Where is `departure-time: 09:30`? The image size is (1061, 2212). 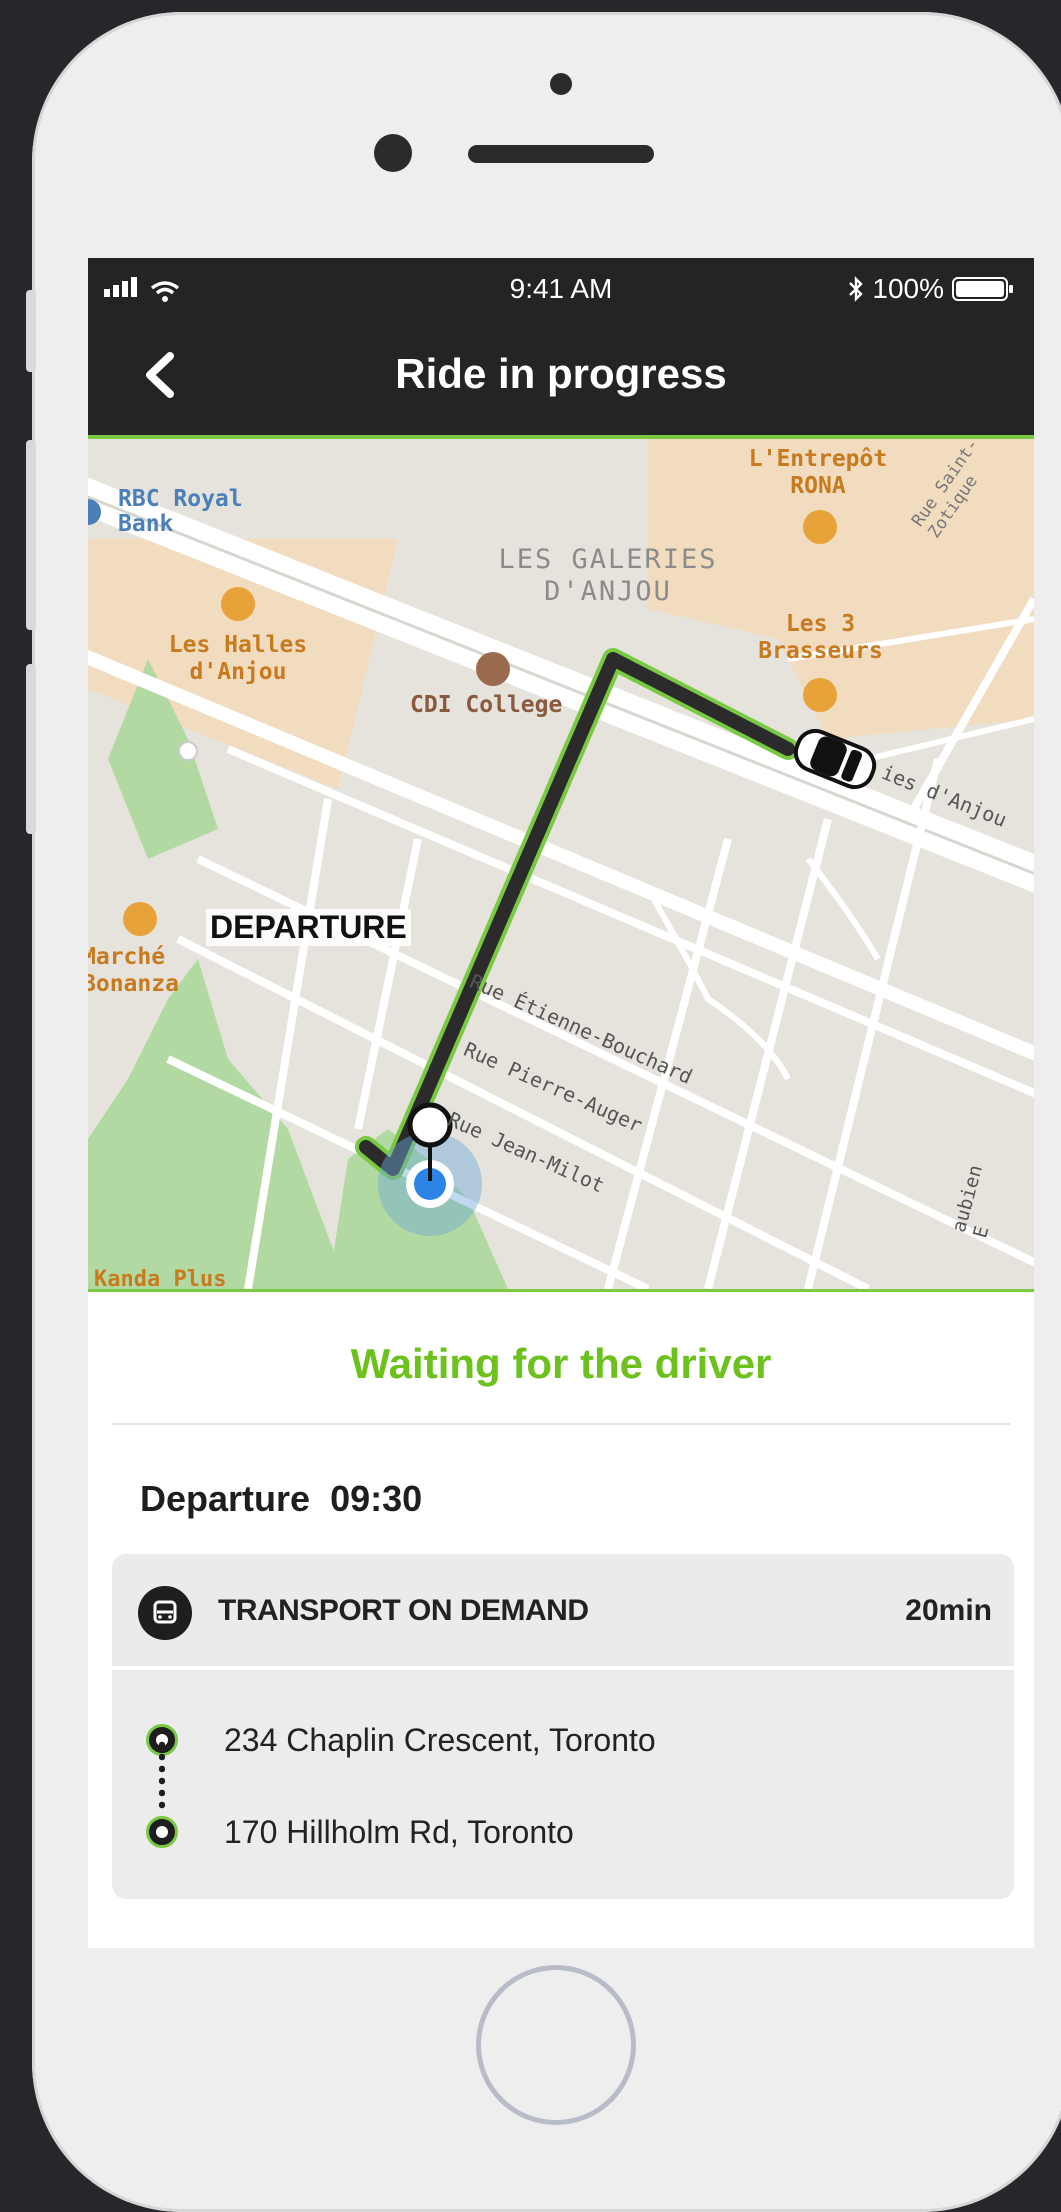
departure-time: 09:30 is located at coordinates (376, 1498).